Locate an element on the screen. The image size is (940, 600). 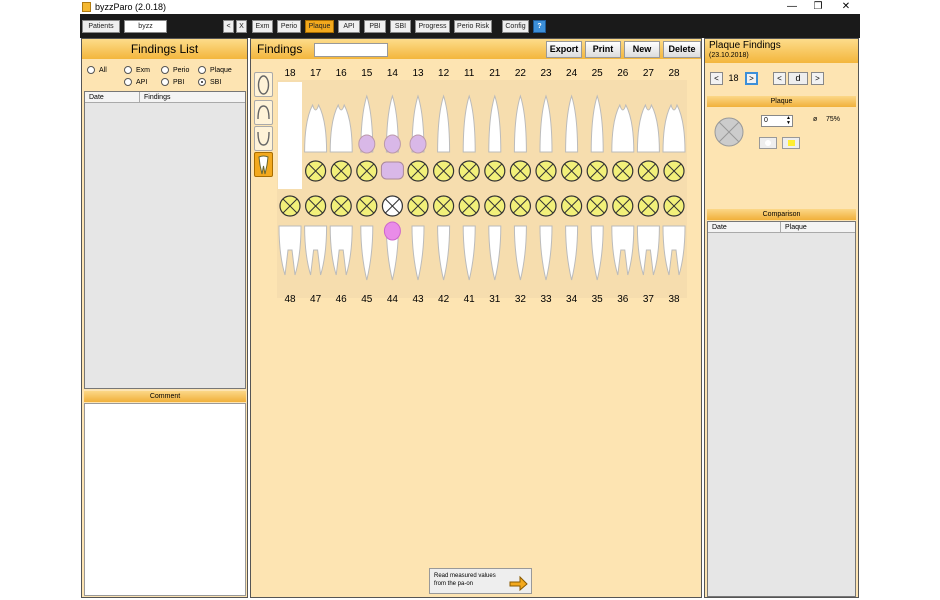
maximize-button: ❐ is located at coordinates (818, 7).